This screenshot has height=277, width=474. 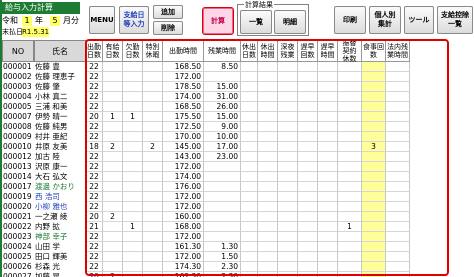 What do you see at coordinates (290, 22) in the screenshot?
I see `detail-button: 明細` at bounding box center [290, 22].